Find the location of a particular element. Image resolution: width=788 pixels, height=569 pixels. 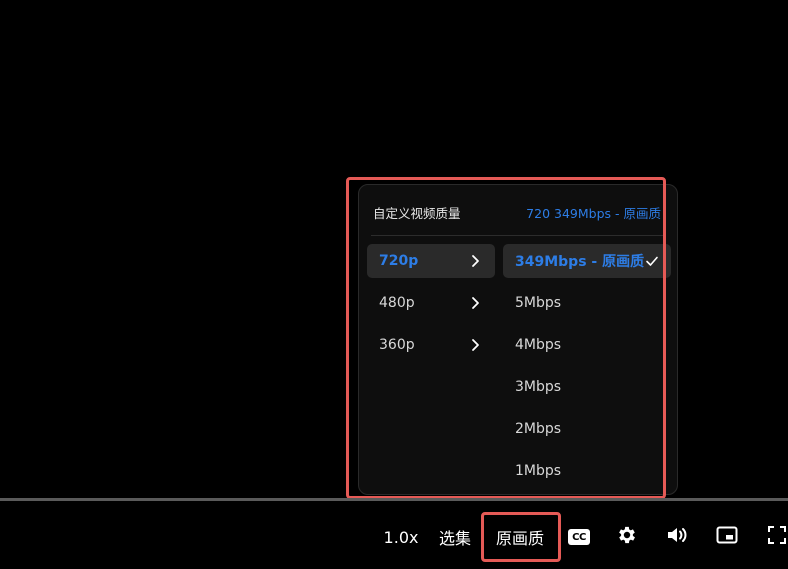

pip-button is located at coordinates (727, 537).